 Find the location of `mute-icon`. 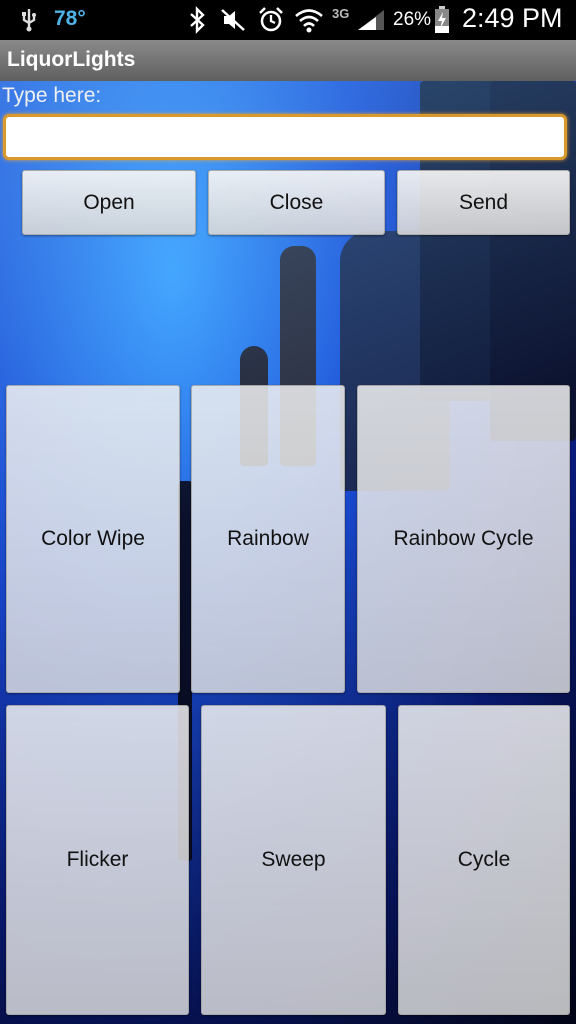

mute-icon is located at coordinates (233, 20).